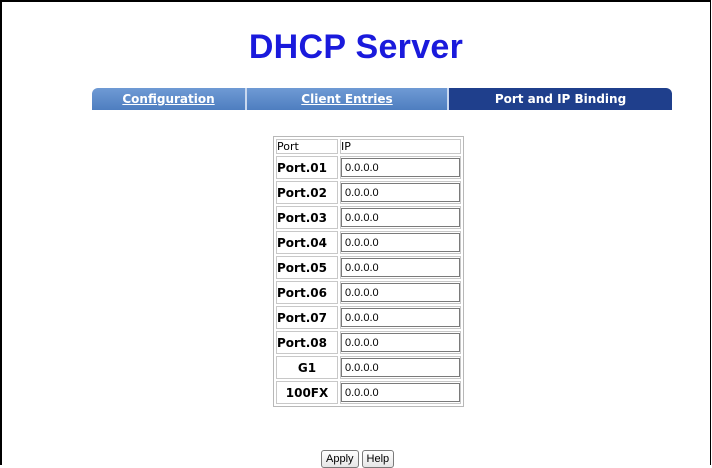 Image resolution: width=712 pixels, height=468 pixels. What do you see at coordinates (340, 459) in the screenshot?
I see `apply-button: Apply` at bounding box center [340, 459].